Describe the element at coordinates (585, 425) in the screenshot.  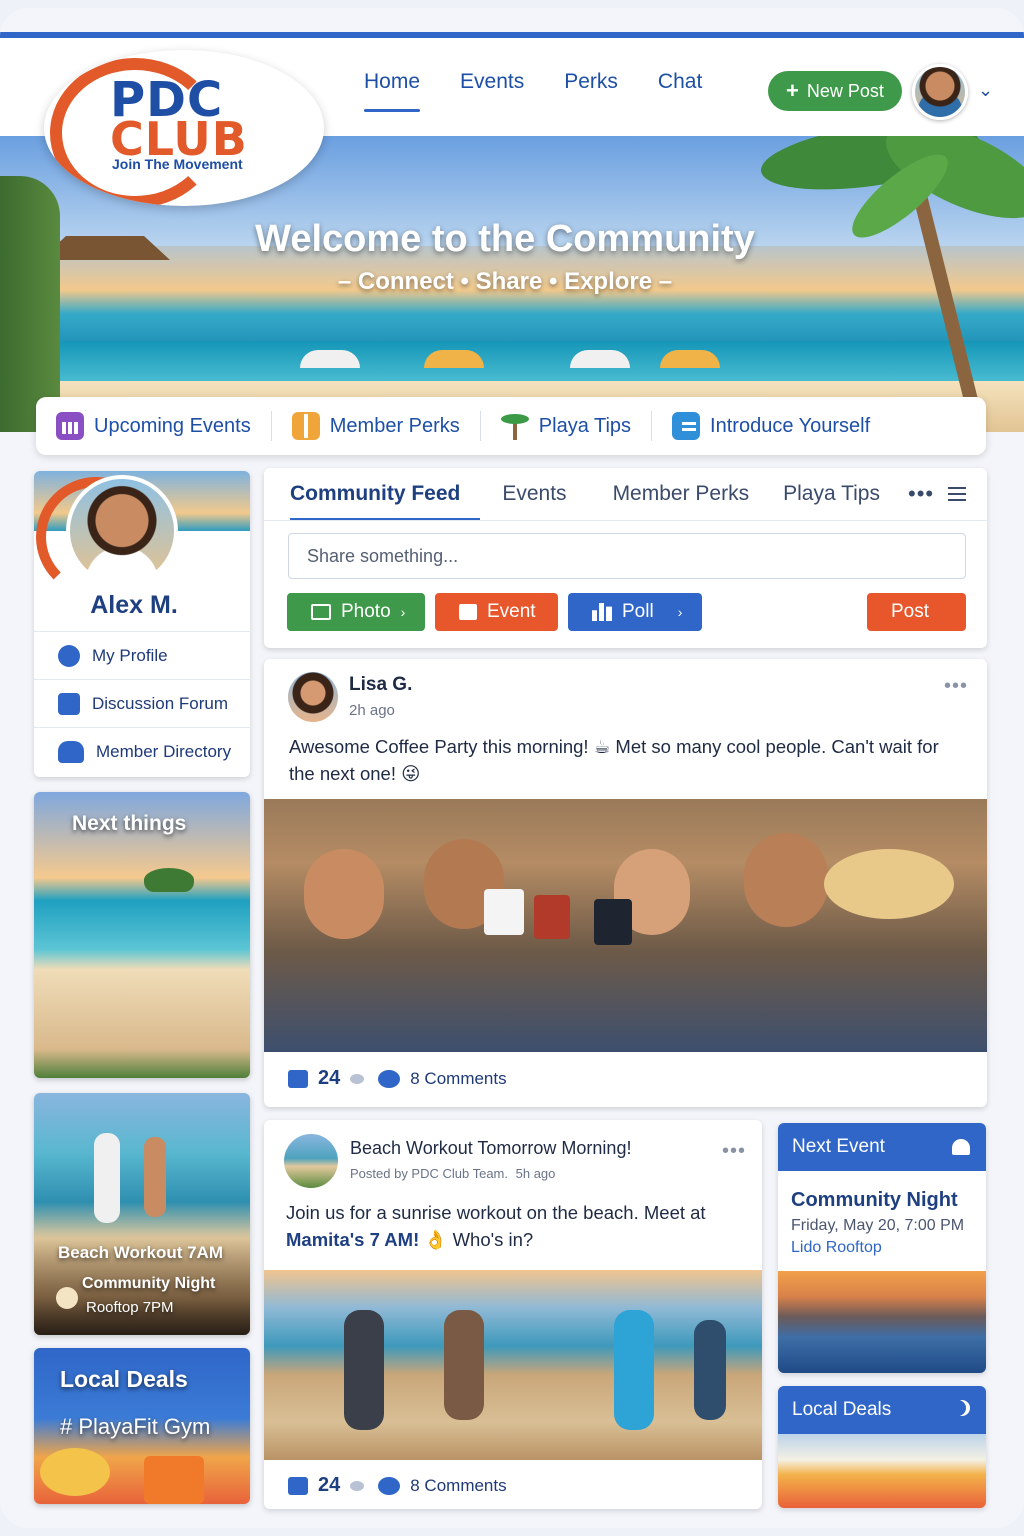
I see `quick-link-label: Playa Tips` at that location.